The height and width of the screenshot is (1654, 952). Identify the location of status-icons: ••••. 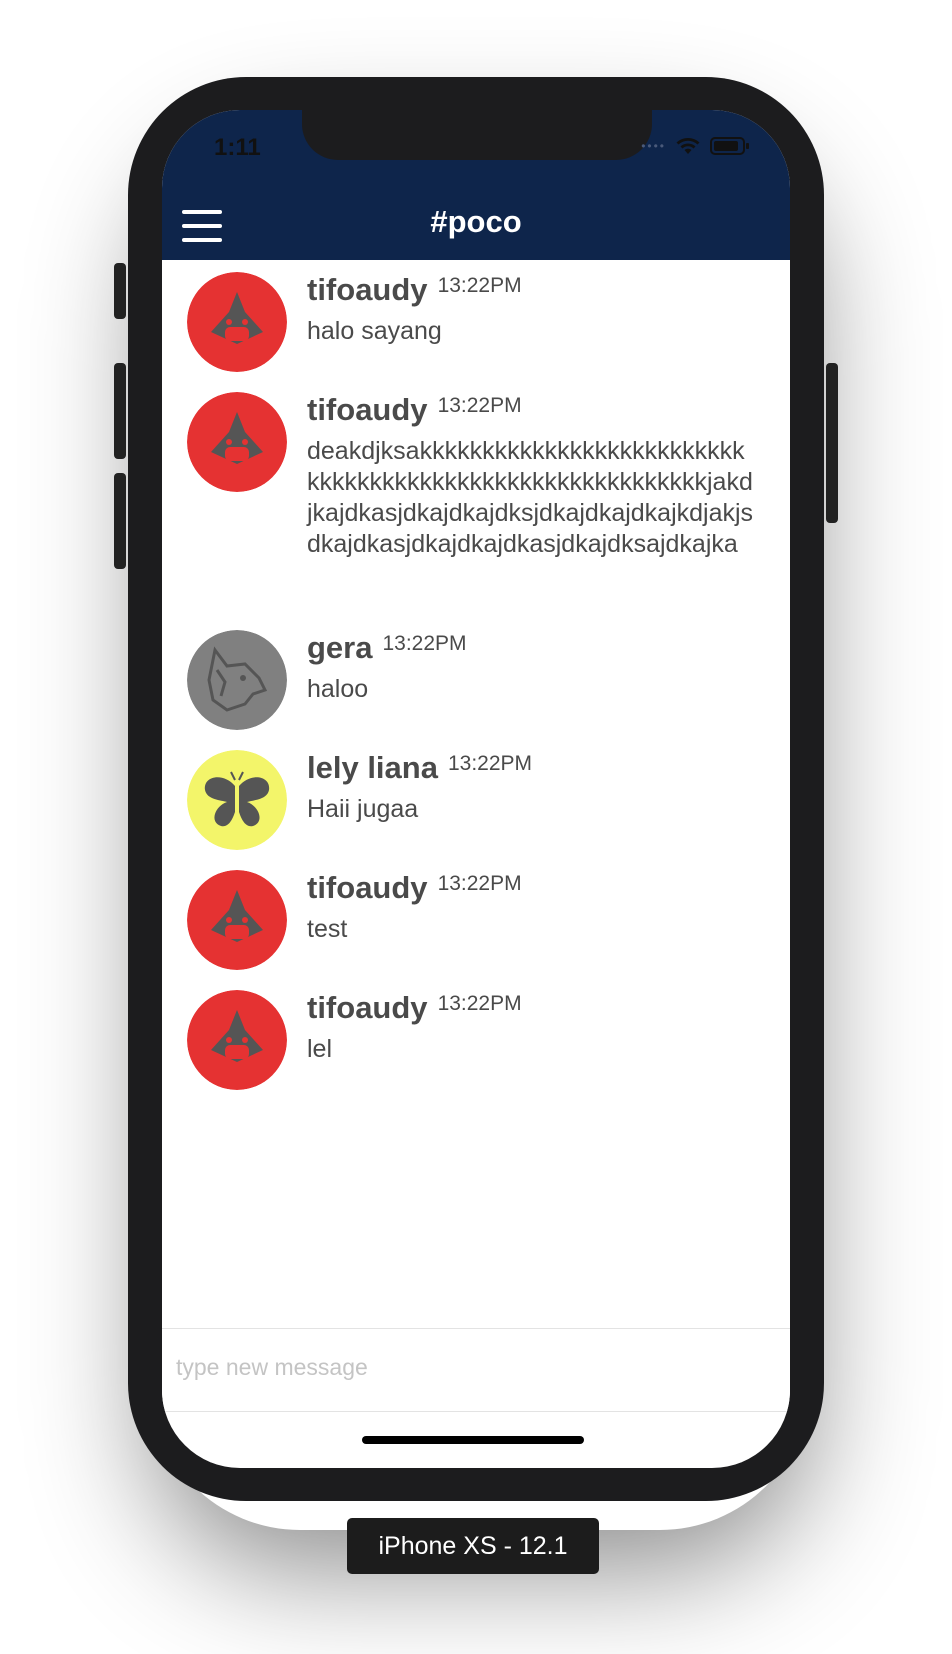
(695, 146).